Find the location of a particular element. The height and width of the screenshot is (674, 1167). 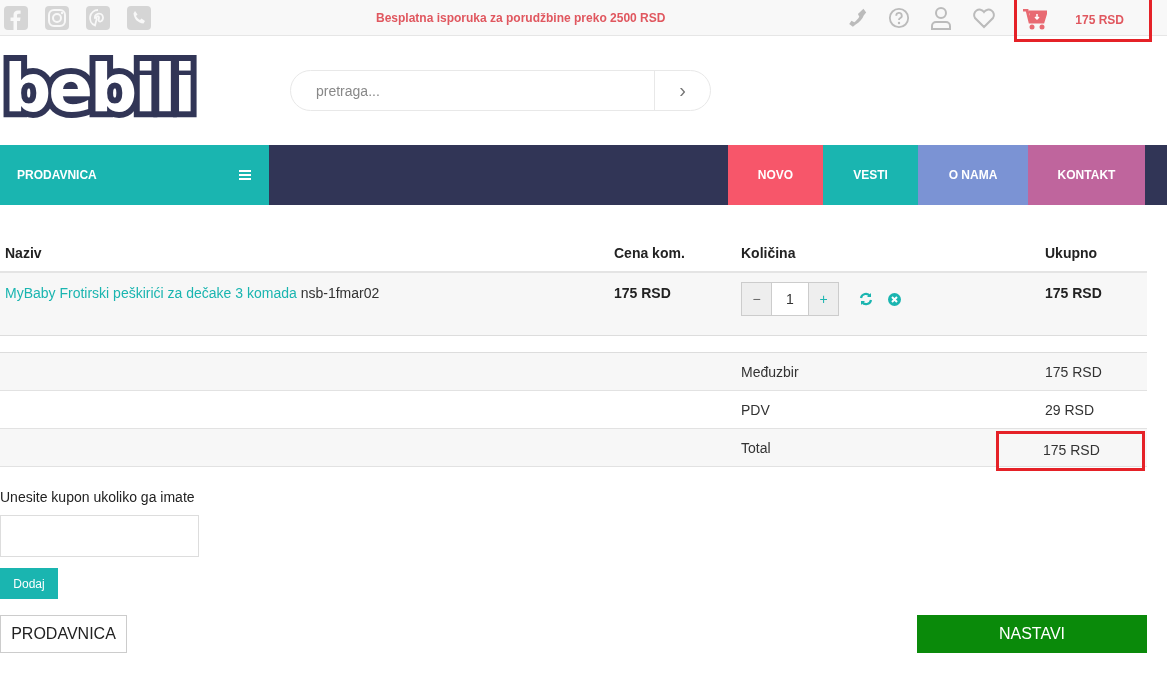

heart-icon is located at coordinates (984, 17).